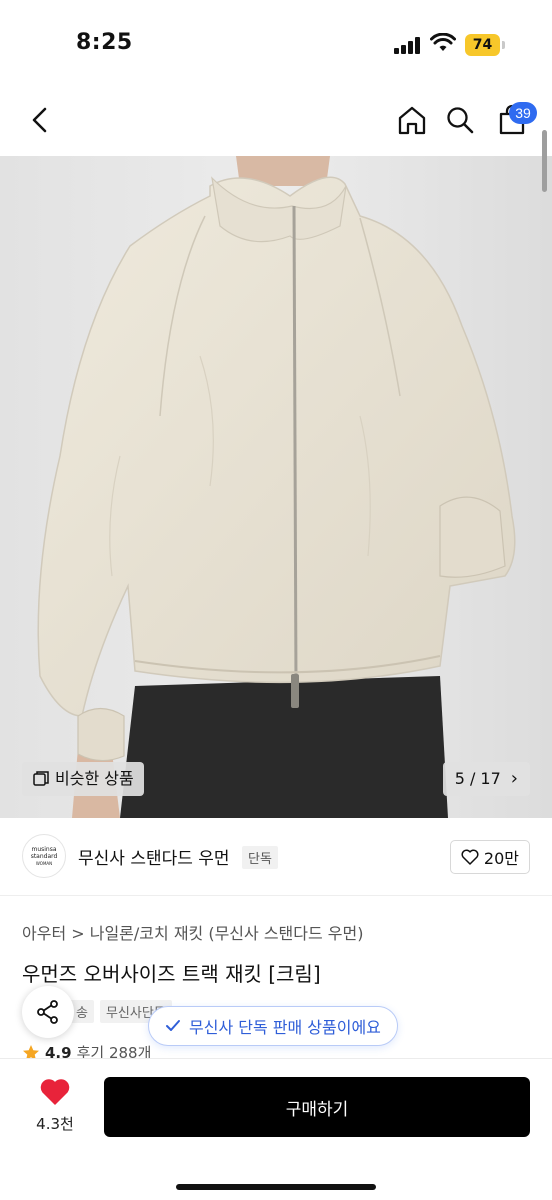 This screenshot has width=552, height=1200. What do you see at coordinates (285, 1027) in the screenshot?
I see `toast-text: 무신사 단독 판매 상품이에요` at bounding box center [285, 1027].